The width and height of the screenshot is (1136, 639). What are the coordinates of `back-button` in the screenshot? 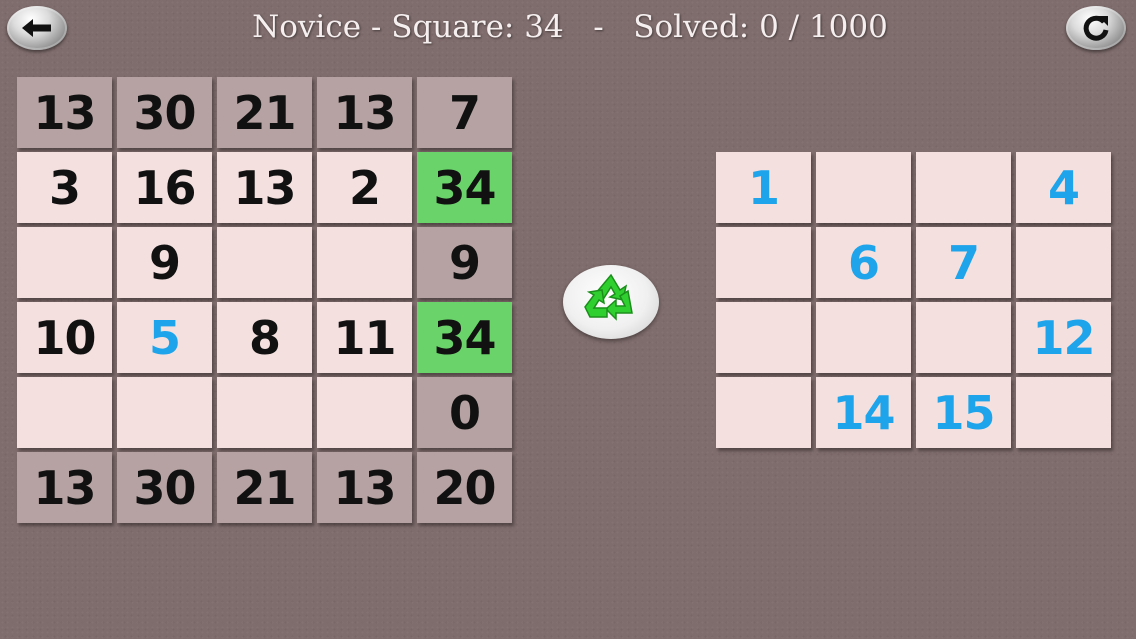 It's located at (37, 28).